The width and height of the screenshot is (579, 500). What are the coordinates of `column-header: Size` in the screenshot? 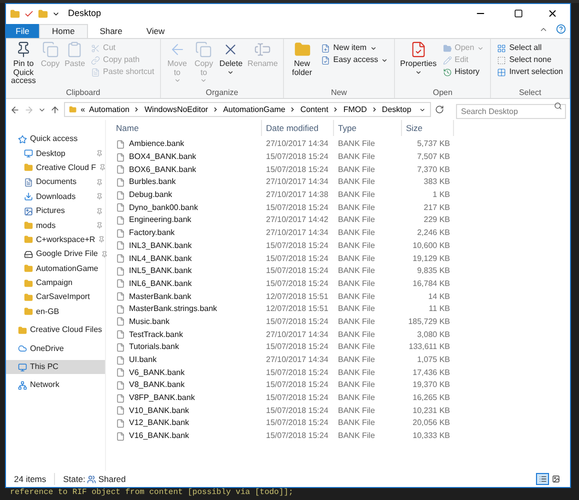 It's located at (428, 128).